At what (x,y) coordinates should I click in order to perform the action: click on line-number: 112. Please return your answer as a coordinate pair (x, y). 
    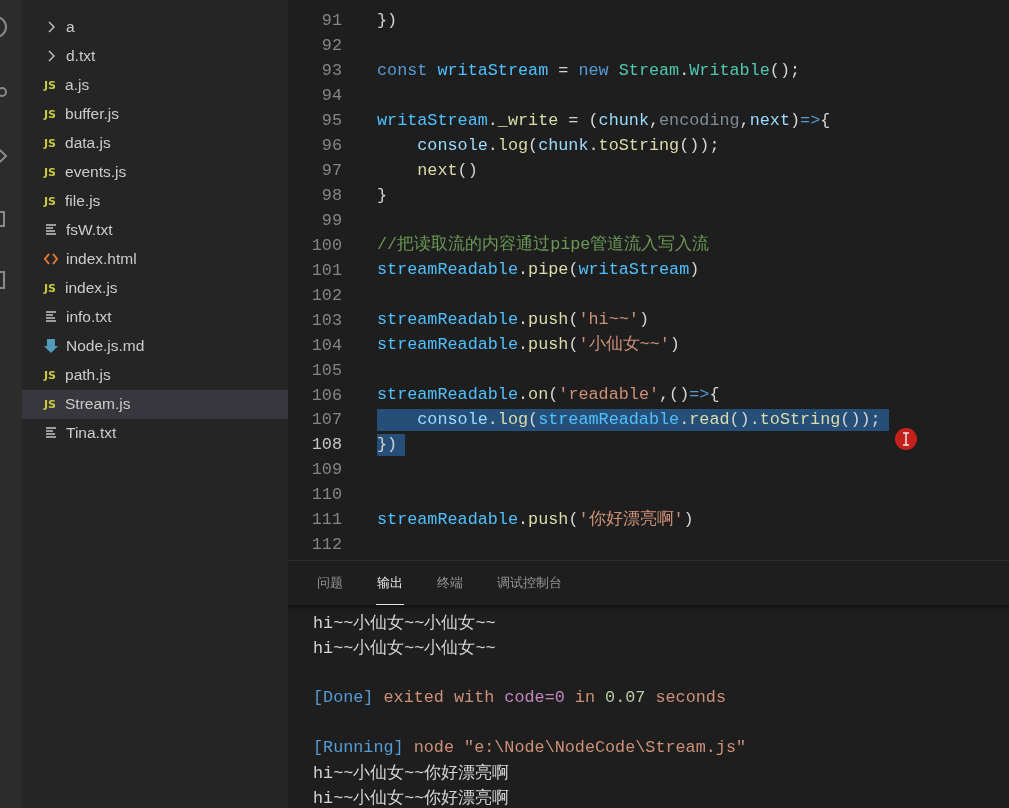
    Looking at the image, I should click on (326, 545).